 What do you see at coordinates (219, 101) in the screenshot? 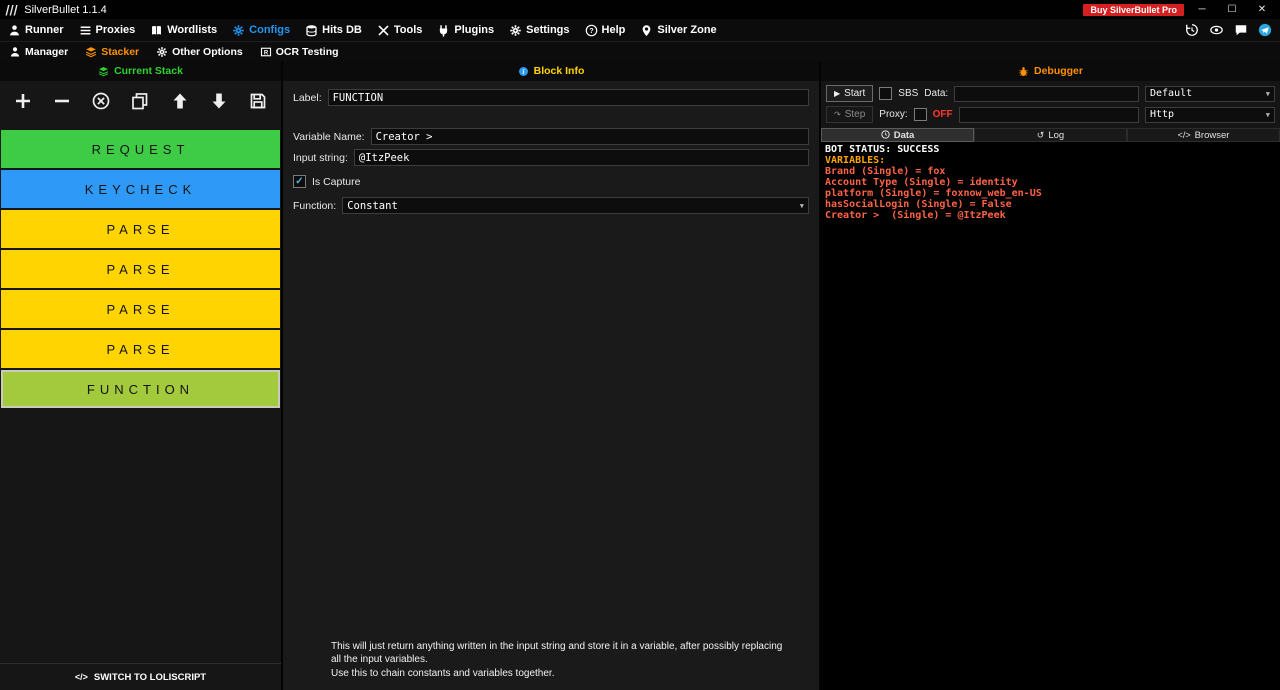
I see `move-down-button` at bounding box center [219, 101].